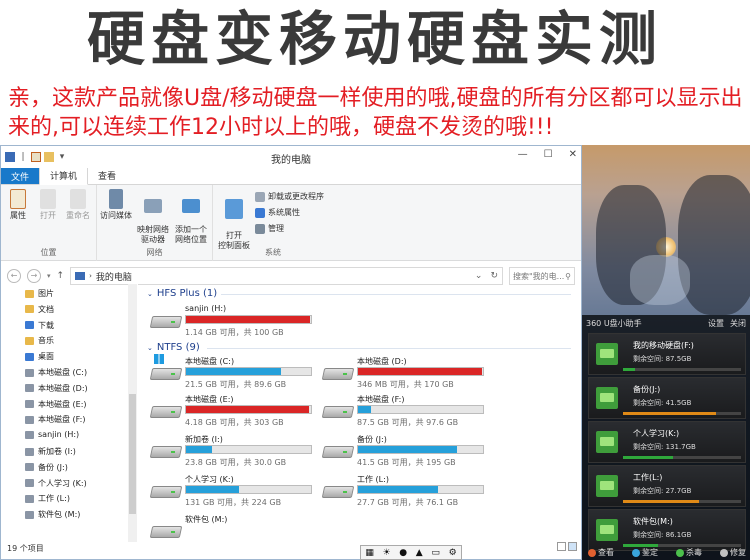  I want to click on address-box: › 我的电脑 ⌄ ↻, so click(286, 276).